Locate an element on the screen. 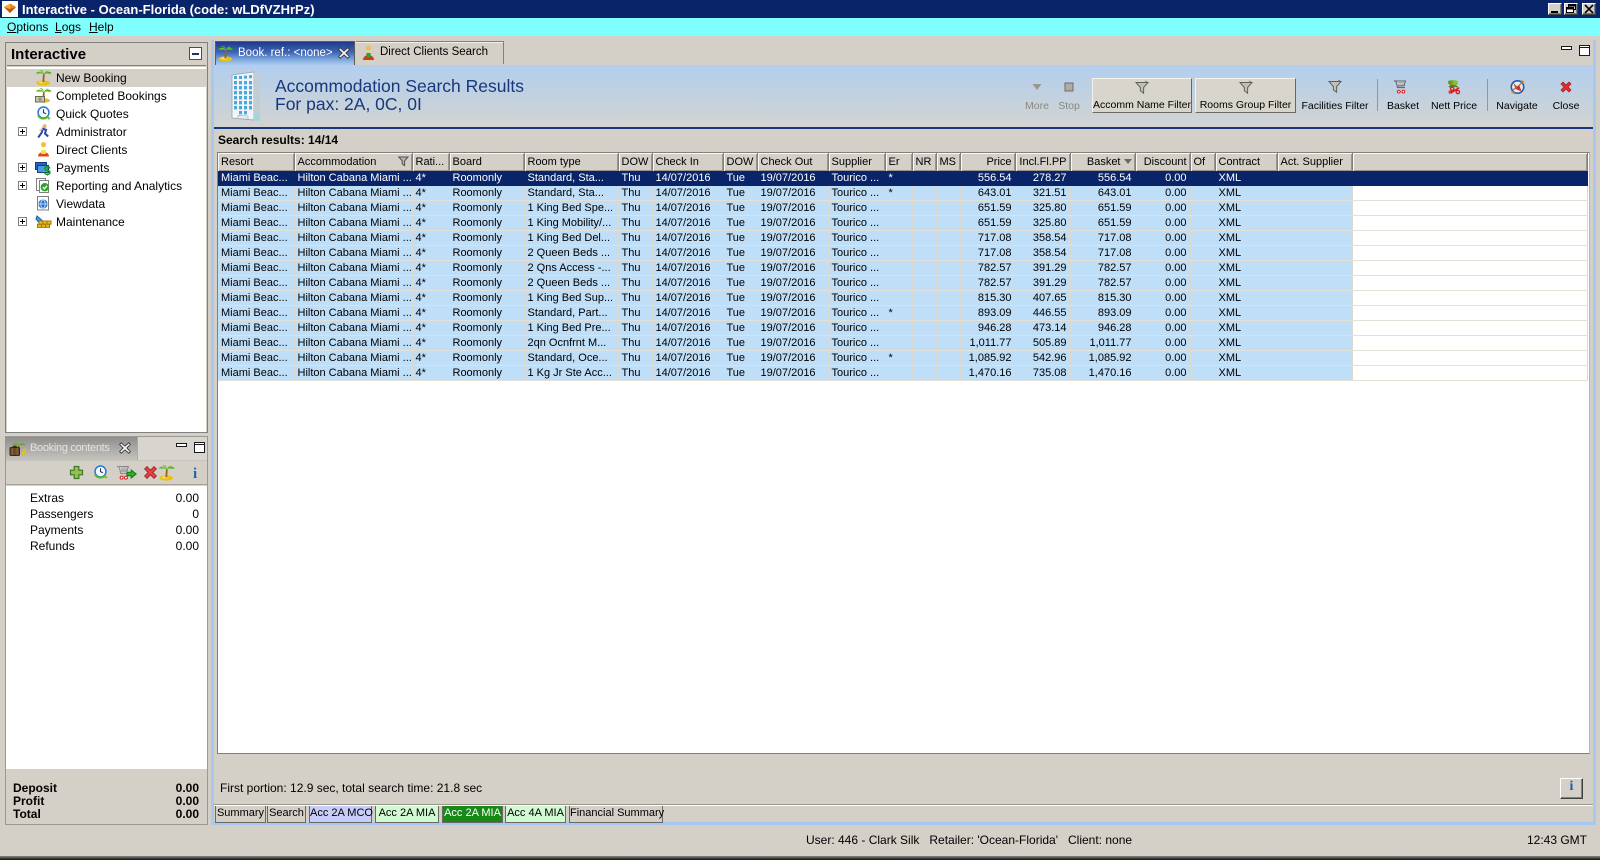 The width and height of the screenshot is (1600, 860). svg-text: i is located at coordinates (195, 473).